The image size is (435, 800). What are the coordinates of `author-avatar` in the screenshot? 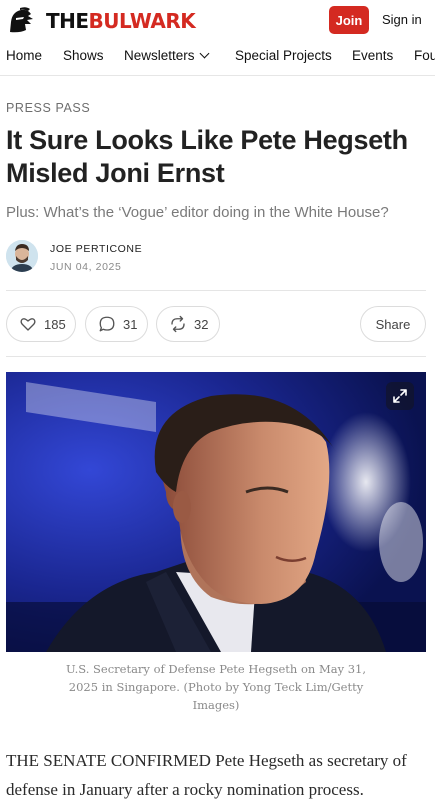 It's located at (22, 256).